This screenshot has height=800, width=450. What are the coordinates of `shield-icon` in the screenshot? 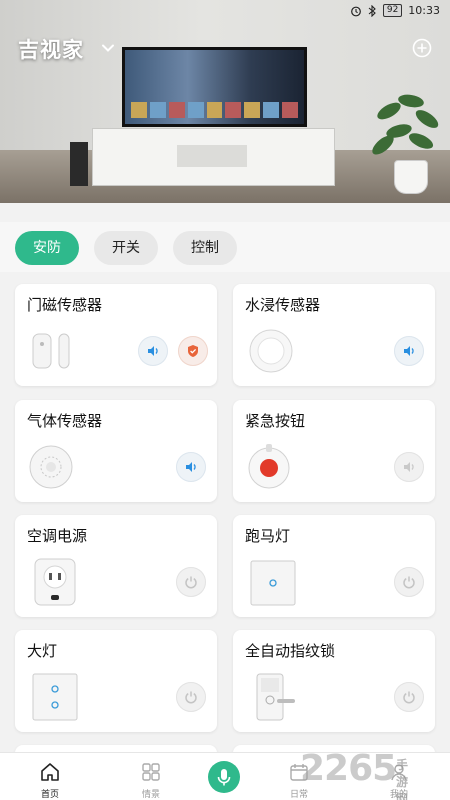 It's located at (193, 351).